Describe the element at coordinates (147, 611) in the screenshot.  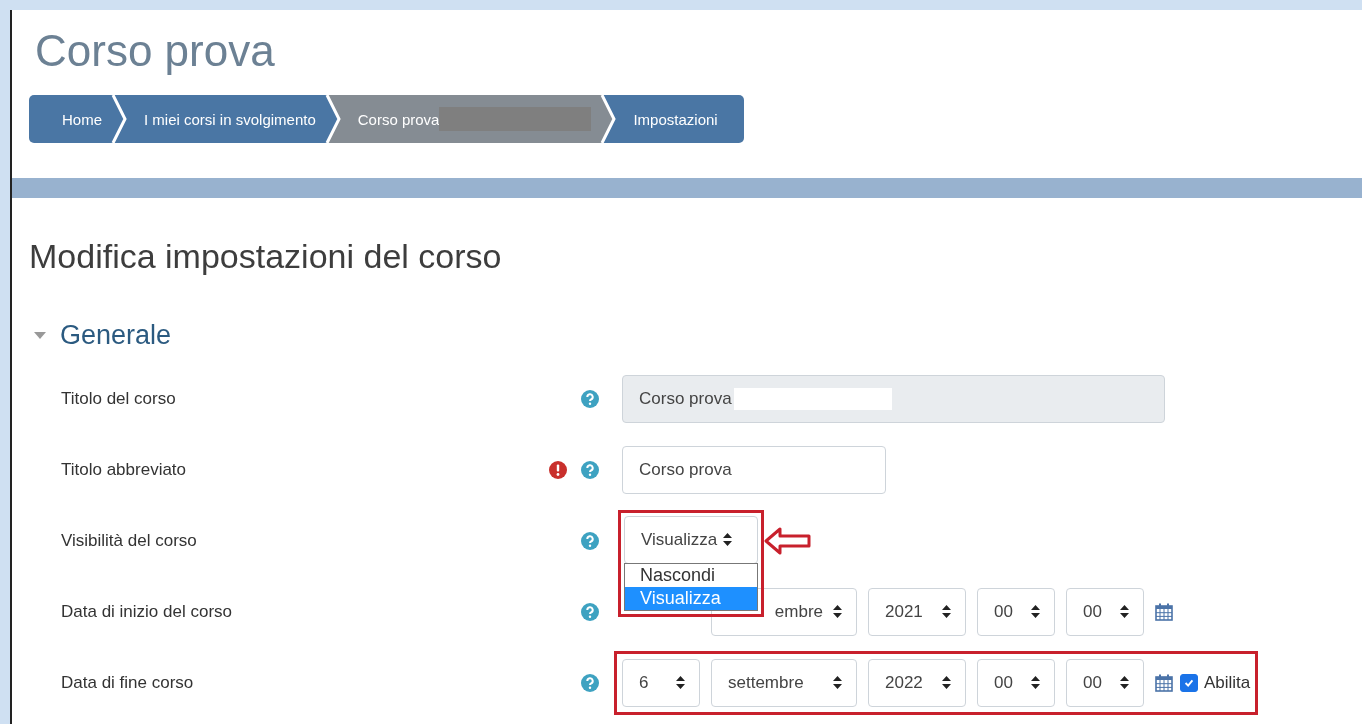
I see `field-label: Data di inizio del corso` at that location.